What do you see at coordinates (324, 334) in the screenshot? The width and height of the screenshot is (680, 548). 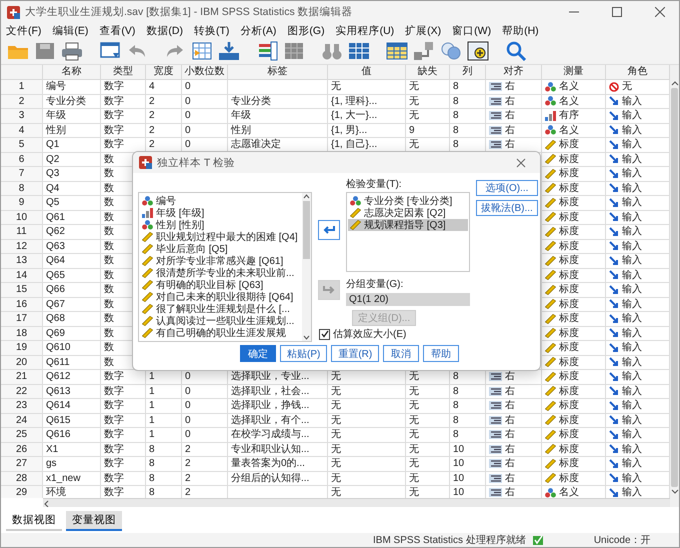 I see `checkbox` at bounding box center [324, 334].